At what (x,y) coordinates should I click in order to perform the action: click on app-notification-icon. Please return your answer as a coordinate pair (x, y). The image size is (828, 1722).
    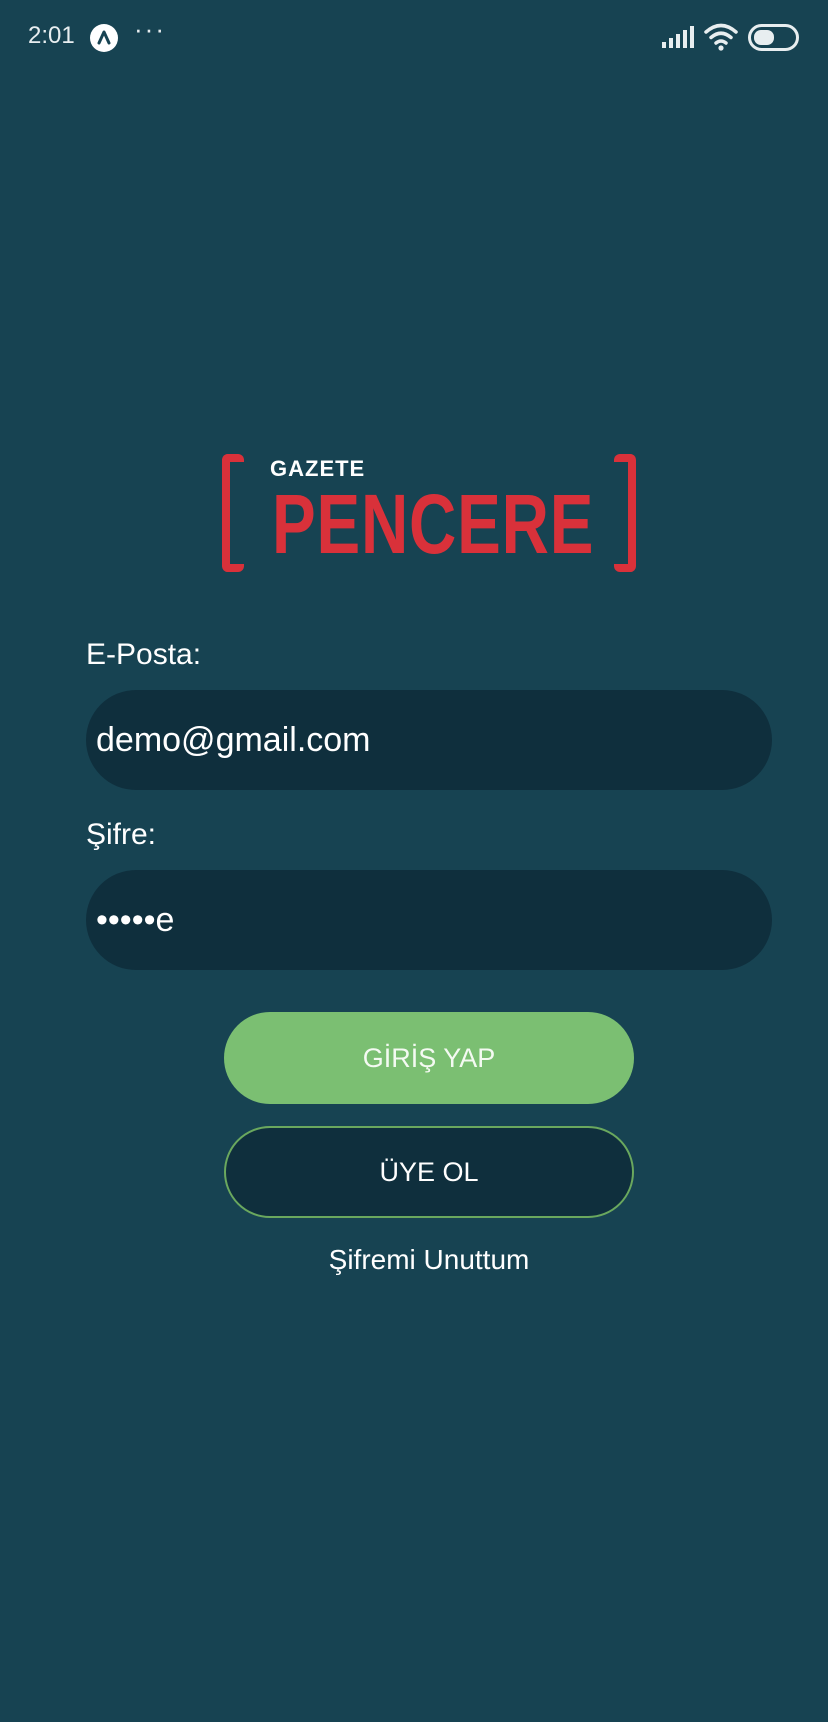
    Looking at the image, I should click on (104, 38).